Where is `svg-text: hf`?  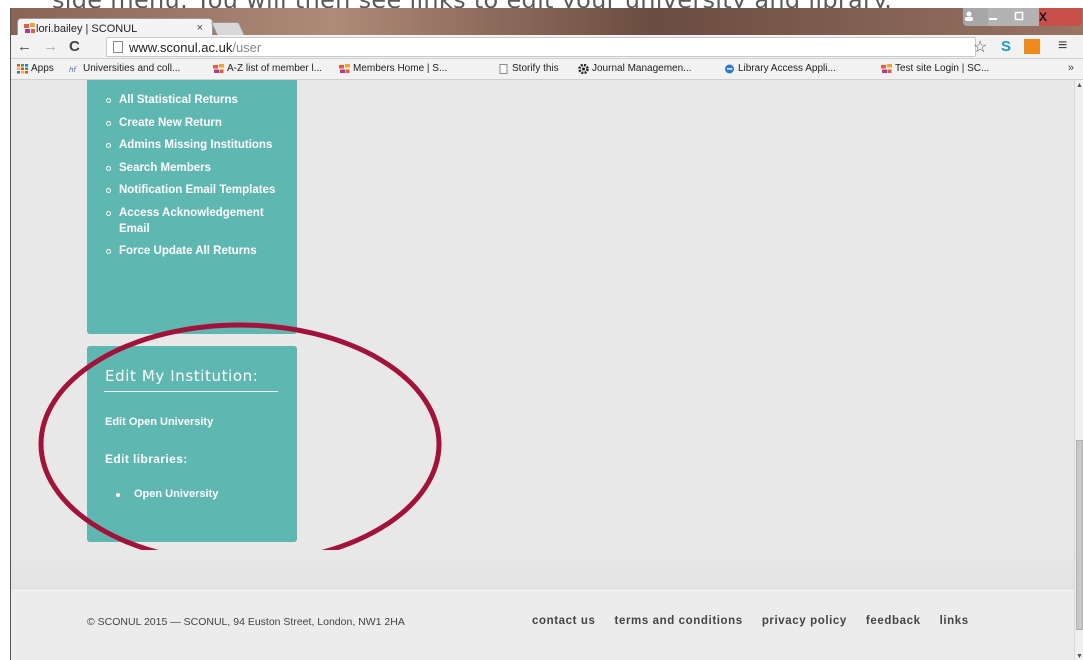
svg-text: hf is located at coordinates (73, 70).